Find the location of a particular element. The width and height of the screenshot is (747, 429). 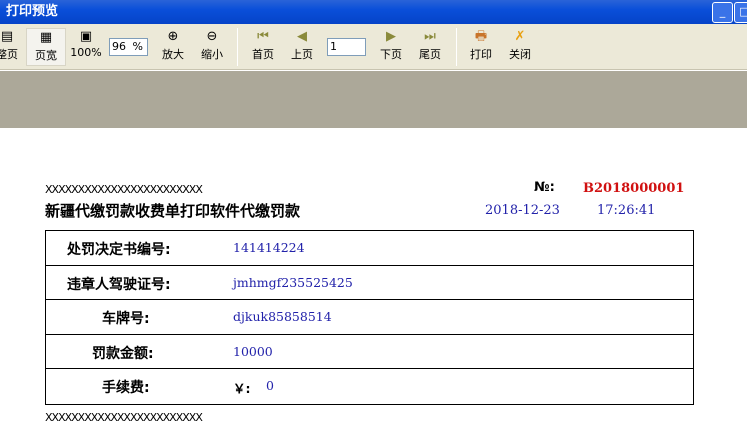

receipt-time: 17:26:41 is located at coordinates (626, 210).